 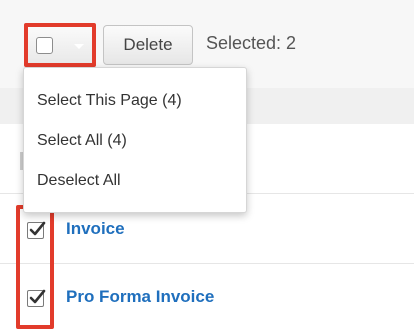 I want to click on menu-item-deselect-all: Deselect All, so click(x=79, y=181).